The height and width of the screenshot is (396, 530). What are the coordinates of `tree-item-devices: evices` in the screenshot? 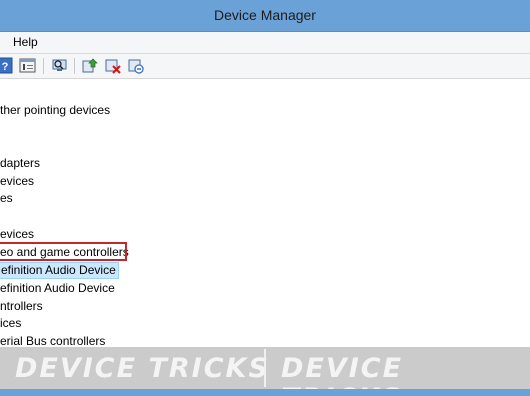 It's located at (18, 181).